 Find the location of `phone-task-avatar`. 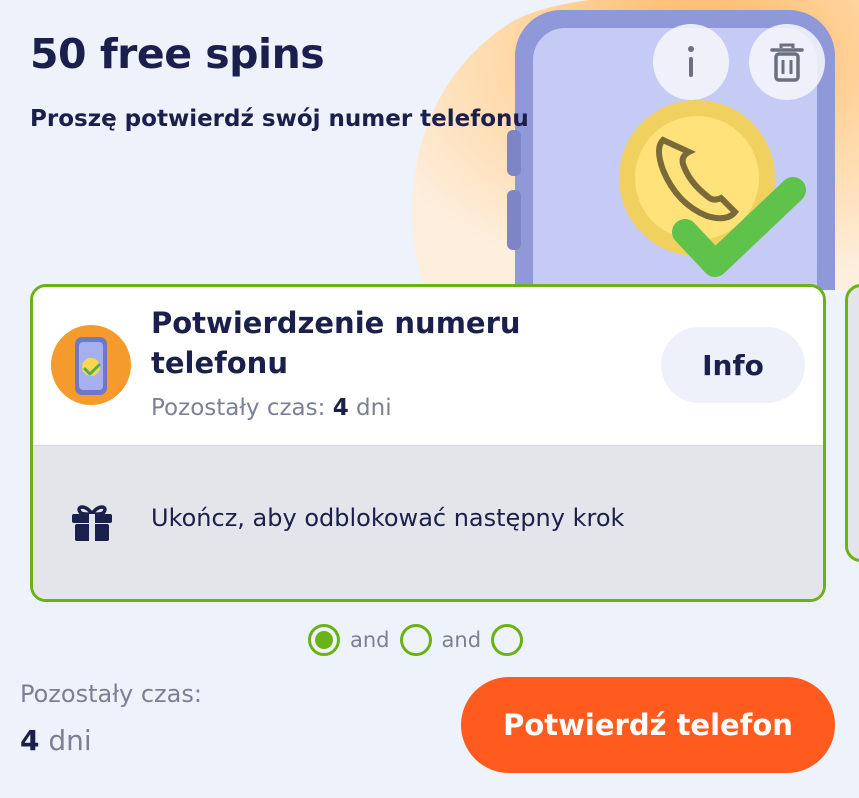

phone-task-avatar is located at coordinates (91, 365).